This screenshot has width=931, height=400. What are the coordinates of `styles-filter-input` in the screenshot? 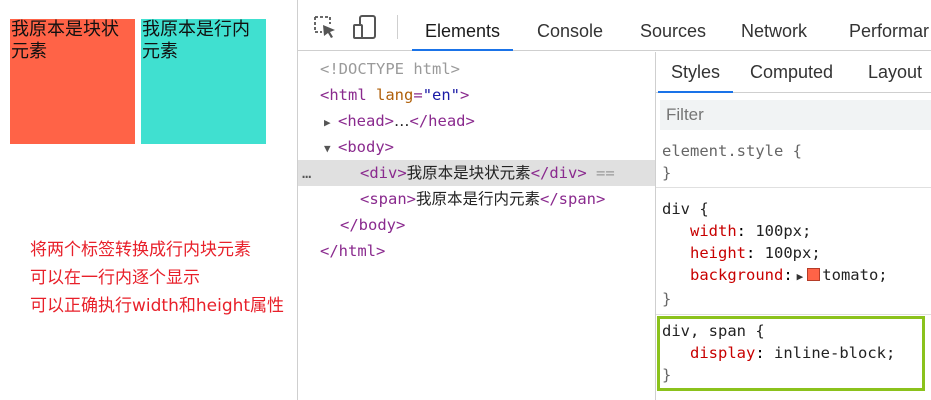 It's located at (795, 115).